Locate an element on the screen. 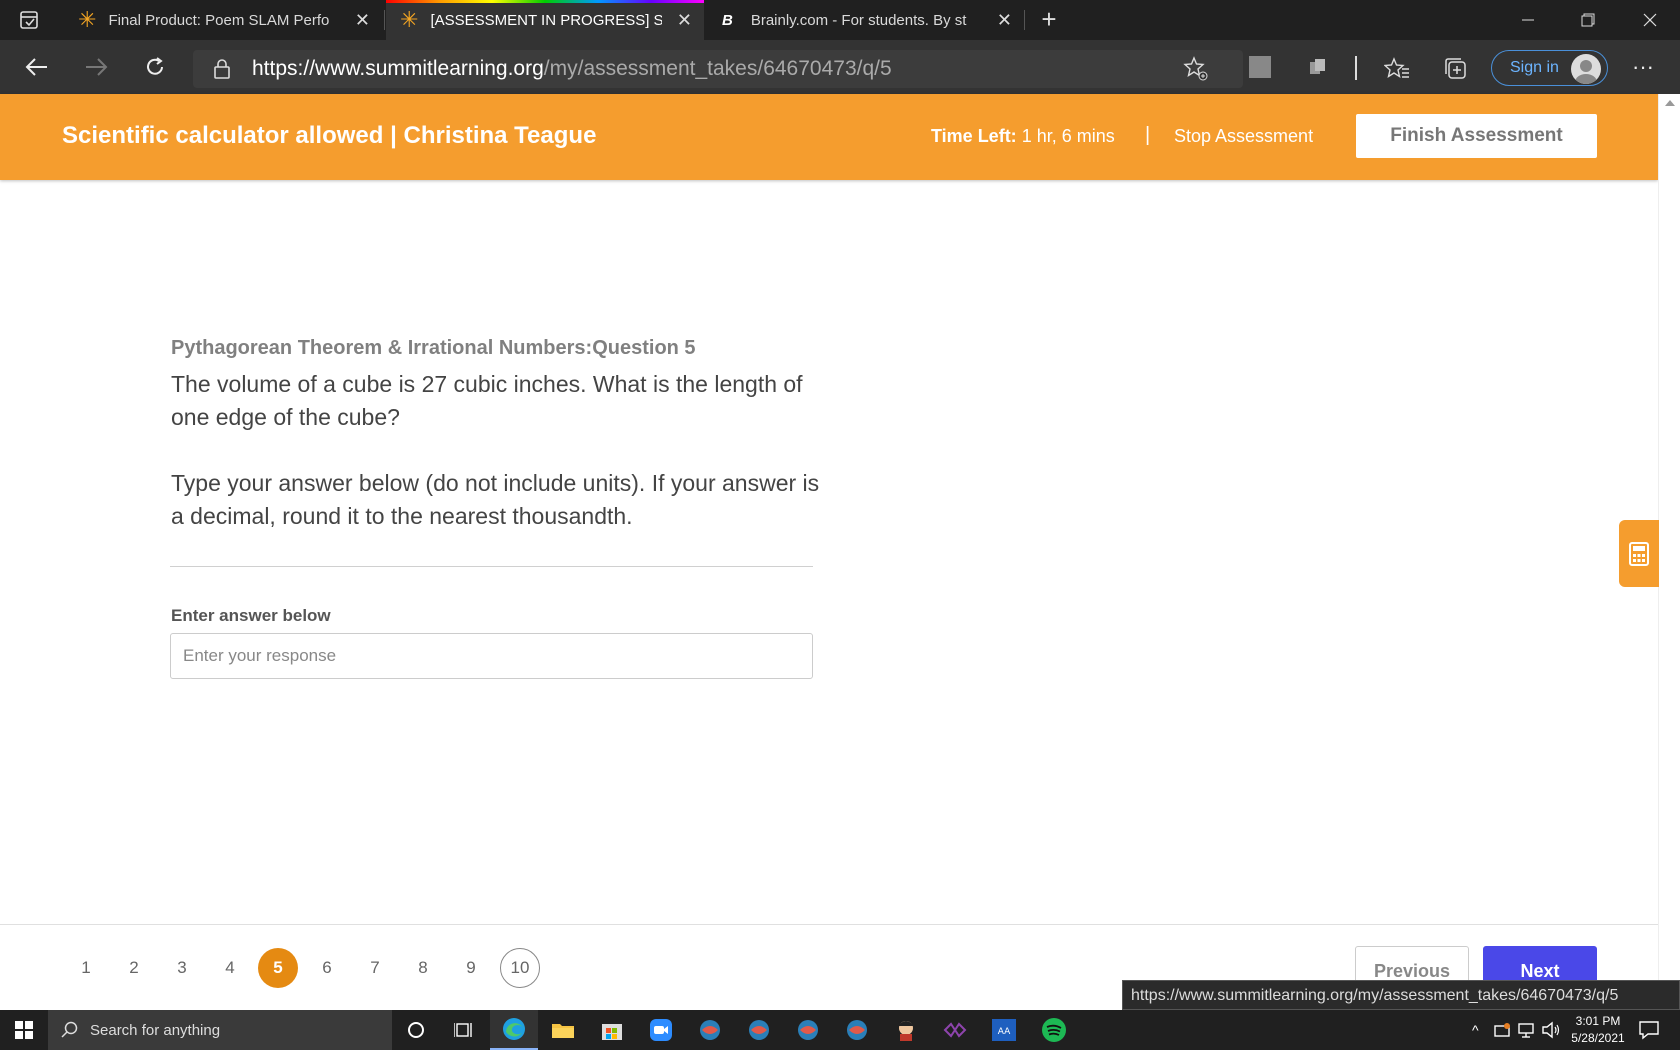  purple-app-icon is located at coordinates (955, 1030).